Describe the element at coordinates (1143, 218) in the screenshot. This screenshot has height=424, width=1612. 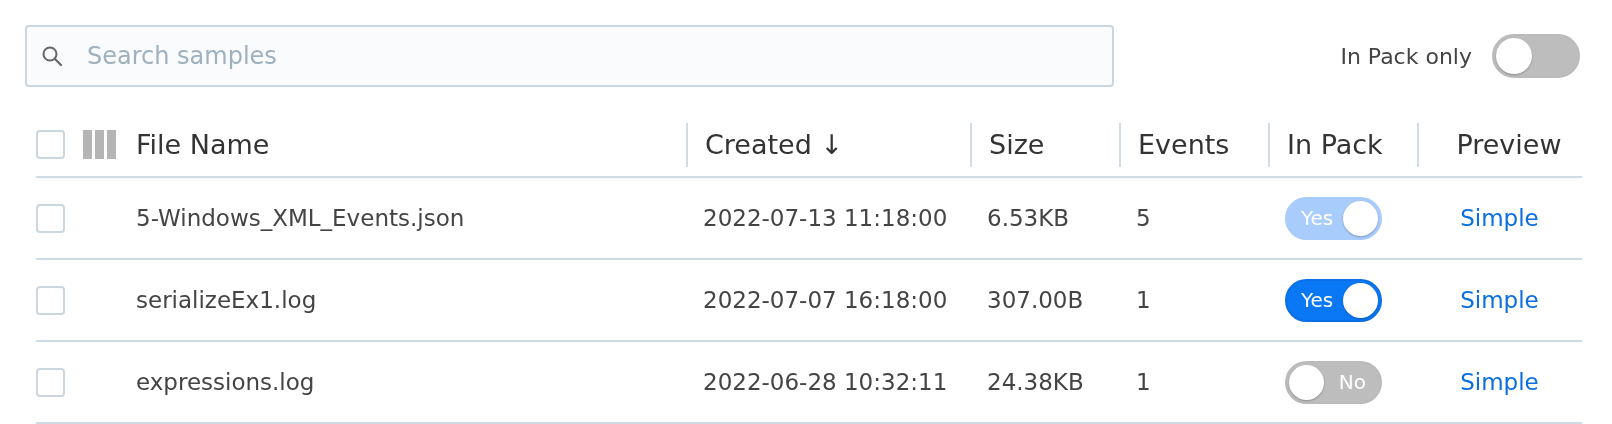
I see `table-cell-text: 5` at that location.